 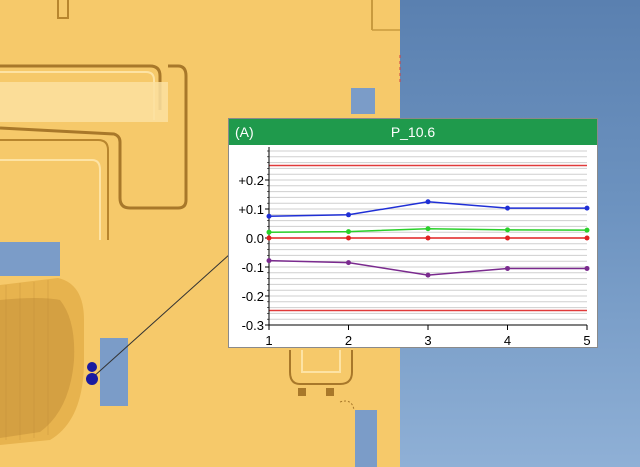 I want to click on y-tick-label: -0.1, so click(x=253, y=267).